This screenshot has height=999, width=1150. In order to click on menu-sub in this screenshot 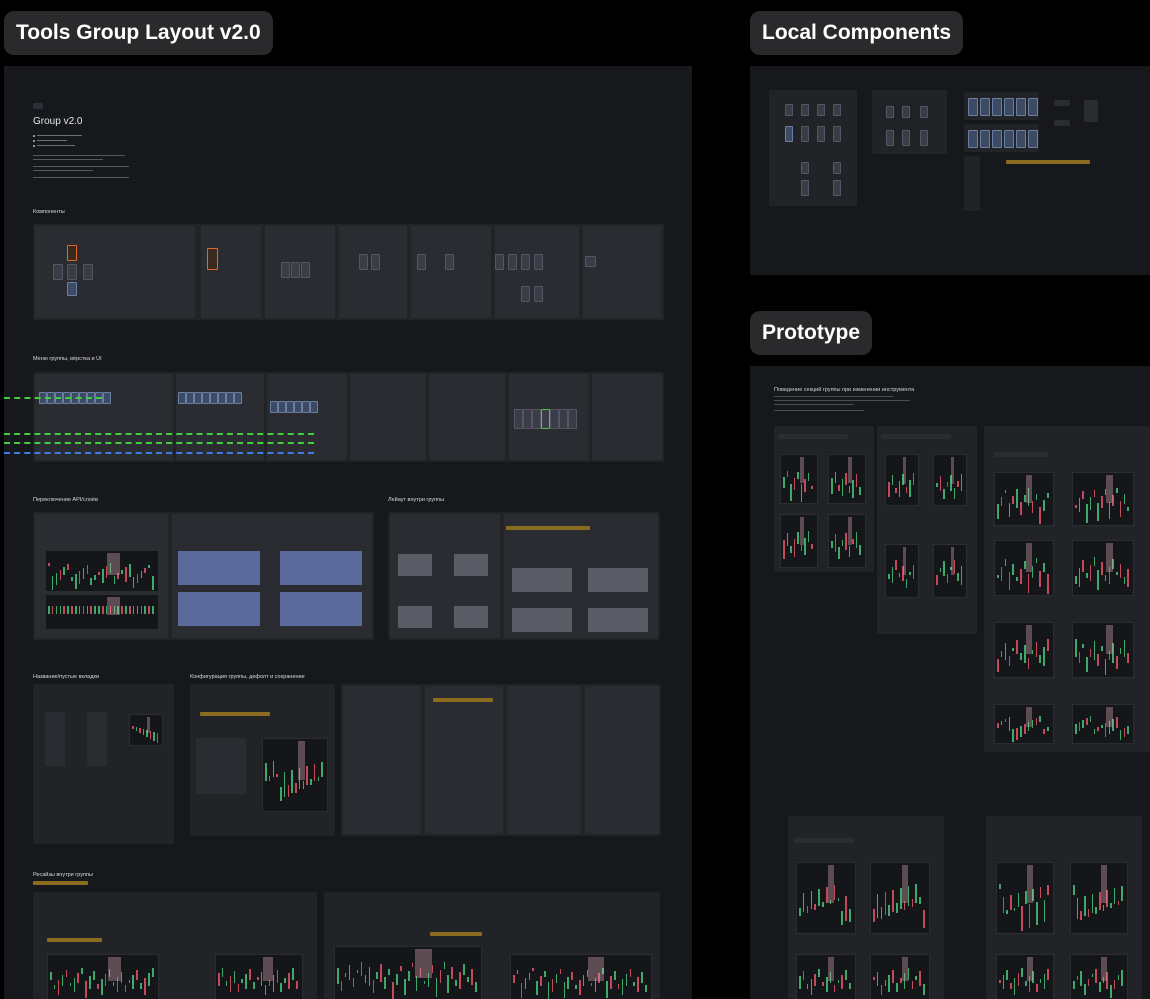, I will do `click(104, 417)`.